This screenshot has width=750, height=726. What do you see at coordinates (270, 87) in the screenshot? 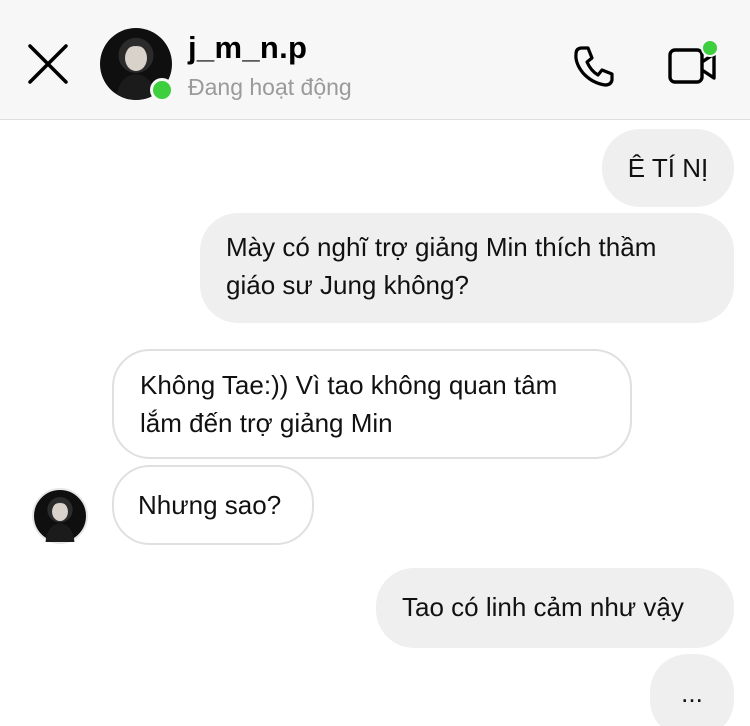
I see `activity-status: Đang hoạt động` at bounding box center [270, 87].